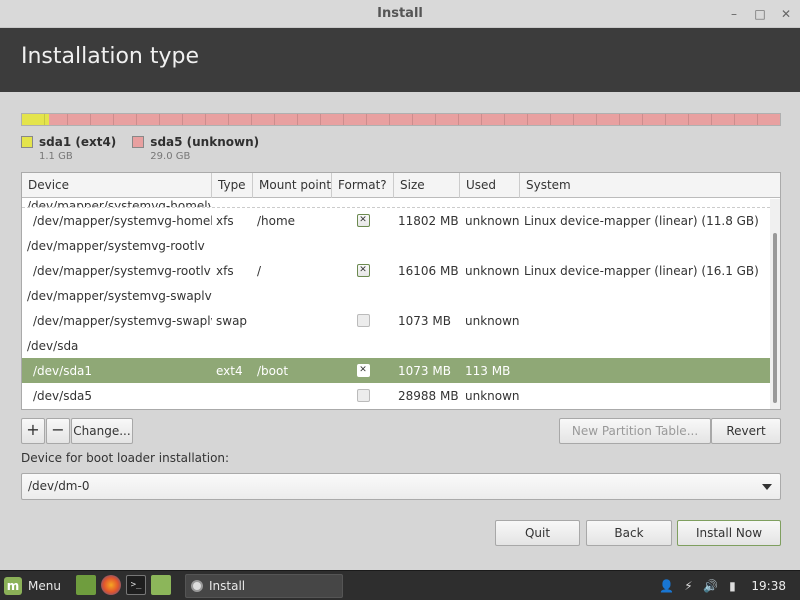 The image size is (800, 600). I want to click on install-now-button: Install Now, so click(729, 533).